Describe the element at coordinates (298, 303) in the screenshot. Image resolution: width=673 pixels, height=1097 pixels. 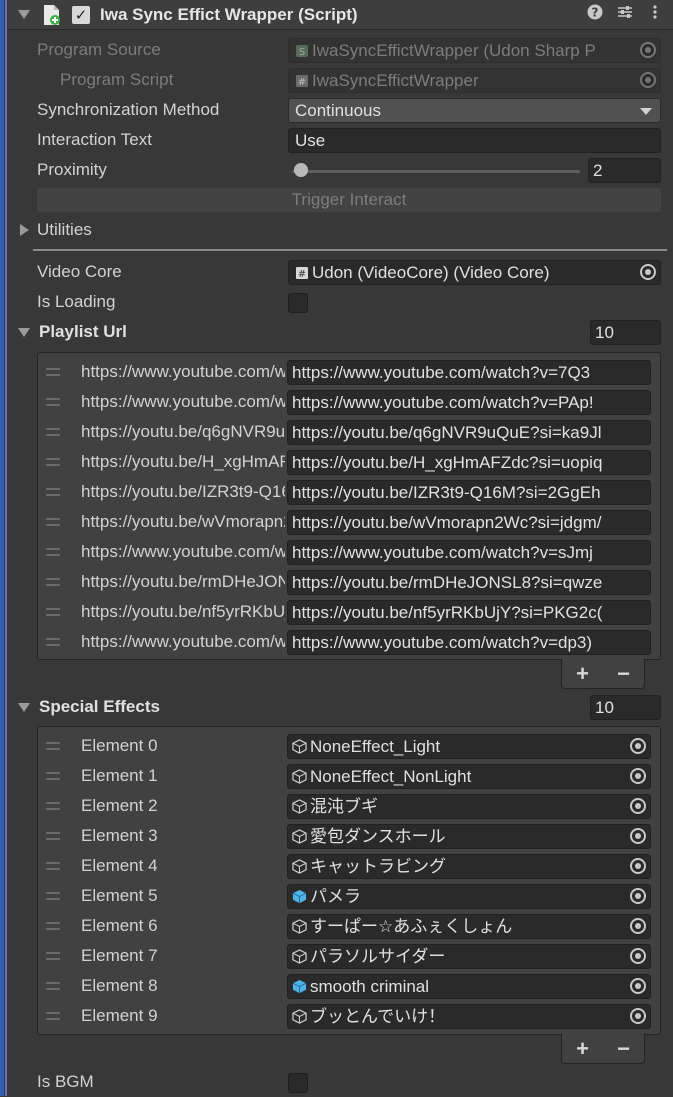
I see `is-loading-checkbox` at that location.